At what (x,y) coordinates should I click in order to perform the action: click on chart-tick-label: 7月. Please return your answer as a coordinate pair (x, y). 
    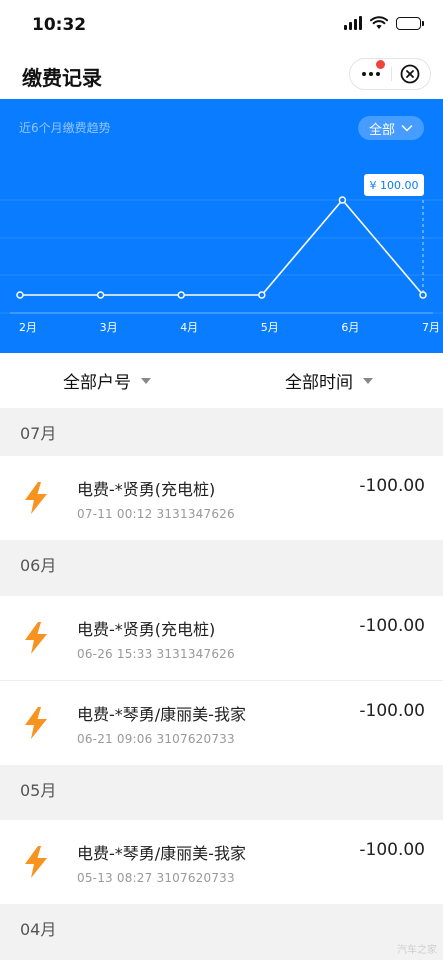
    Looking at the image, I should click on (431, 327).